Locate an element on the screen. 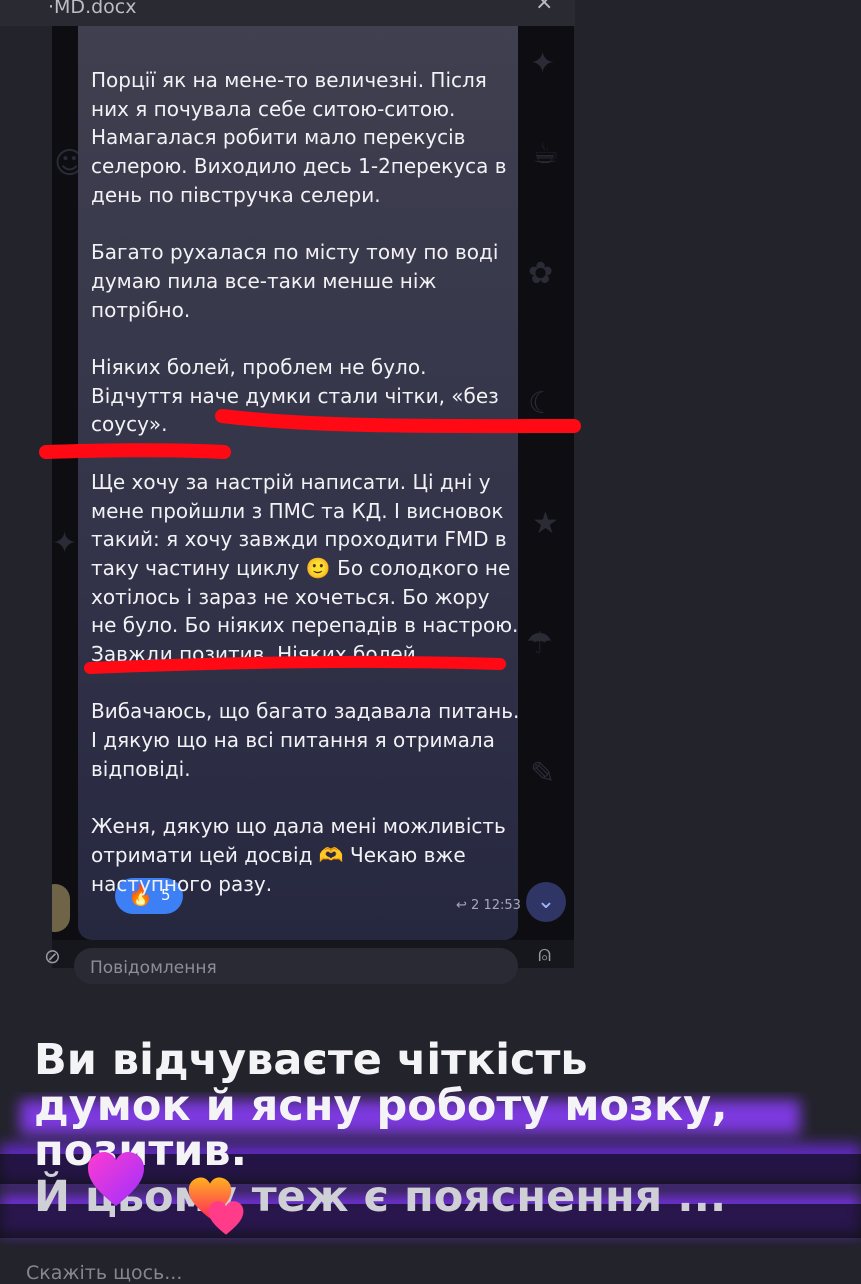 This screenshot has height=1284, width=861. chevron-down-icon: ⌄ is located at coordinates (546, 901).